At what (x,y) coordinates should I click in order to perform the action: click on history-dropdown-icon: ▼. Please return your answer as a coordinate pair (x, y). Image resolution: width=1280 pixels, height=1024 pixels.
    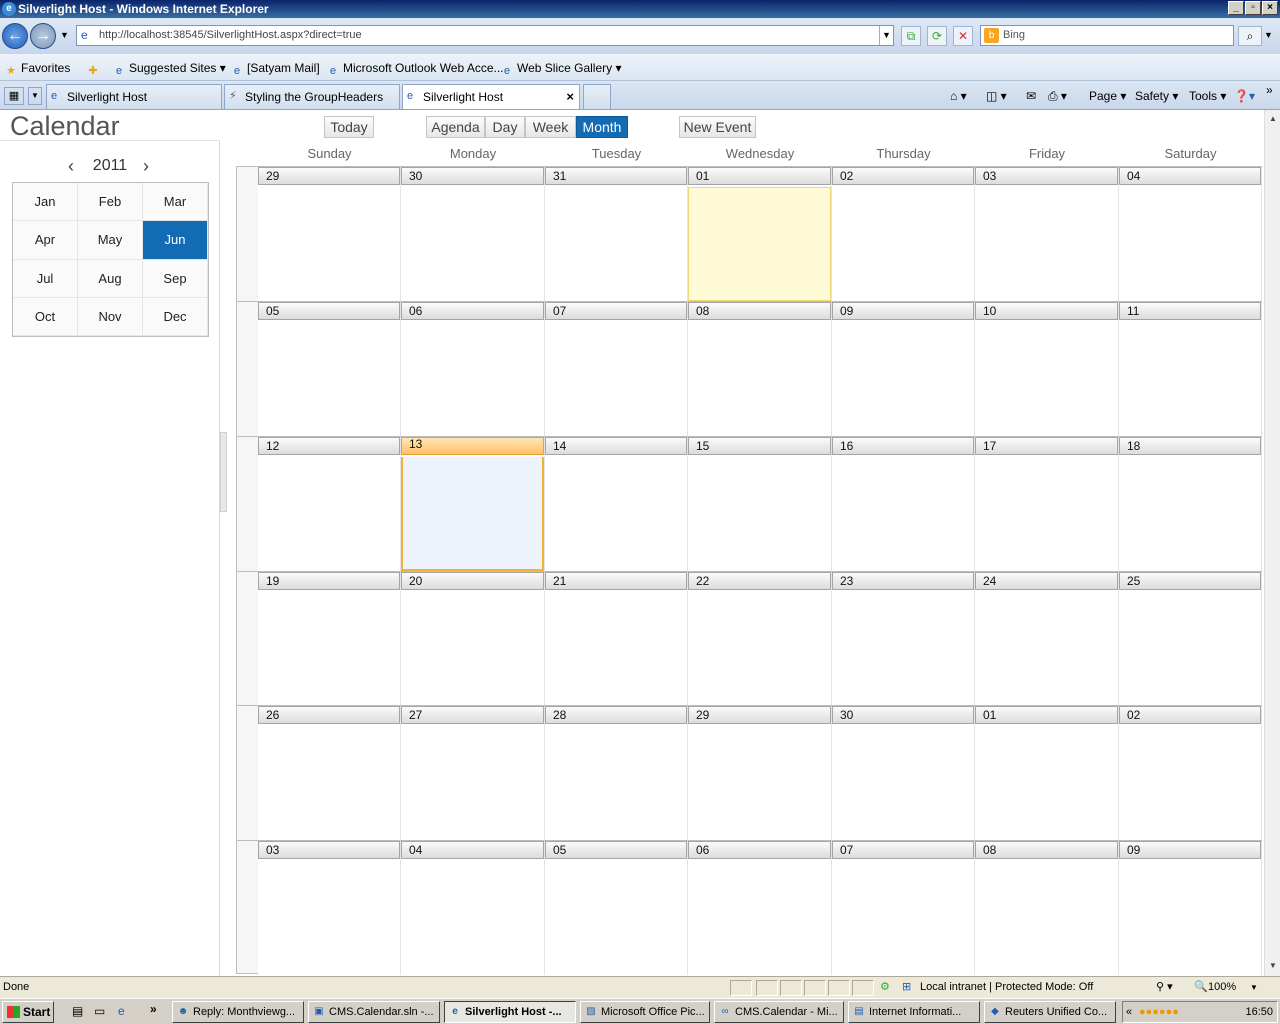
    Looking at the image, I should click on (64, 35).